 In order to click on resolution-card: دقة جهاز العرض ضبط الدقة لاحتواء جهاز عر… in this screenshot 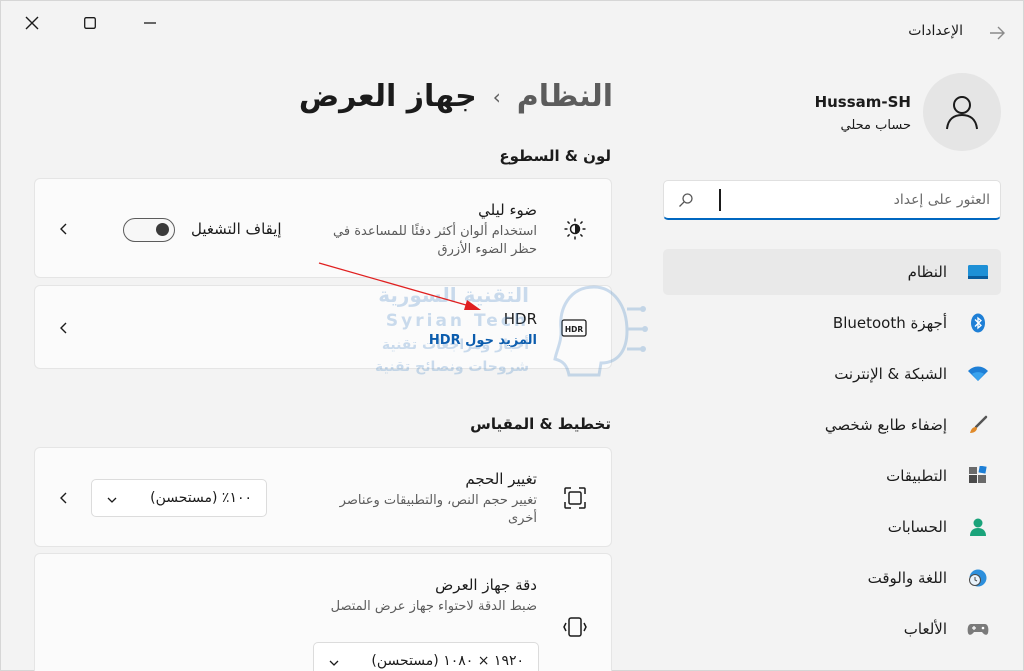, I will do `click(323, 612)`.